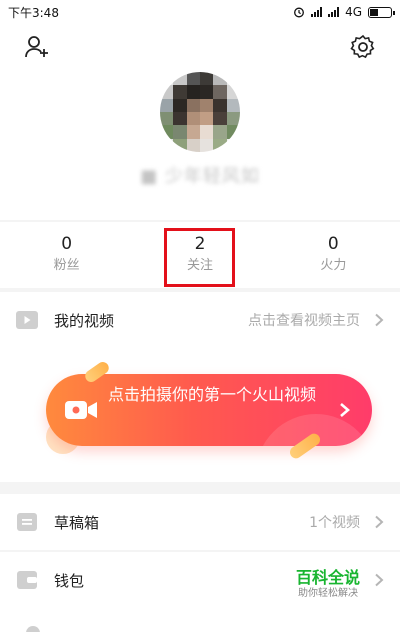 This screenshot has width=400, height=632. What do you see at coordinates (69, 580) in the screenshot?
I see `row-title: 钱包` at bounding box center [69, 580].